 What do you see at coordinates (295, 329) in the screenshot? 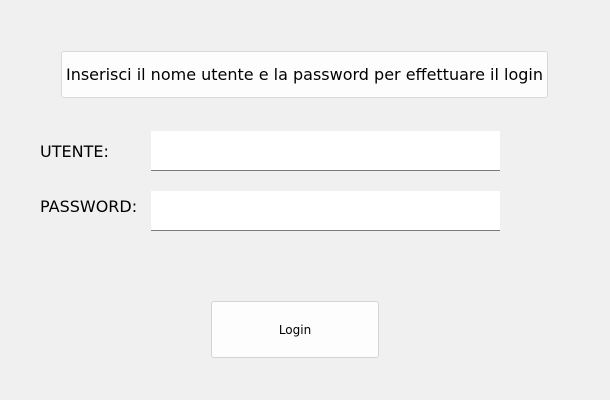
I see `login-button: Login` at bounding box center [295, 329].